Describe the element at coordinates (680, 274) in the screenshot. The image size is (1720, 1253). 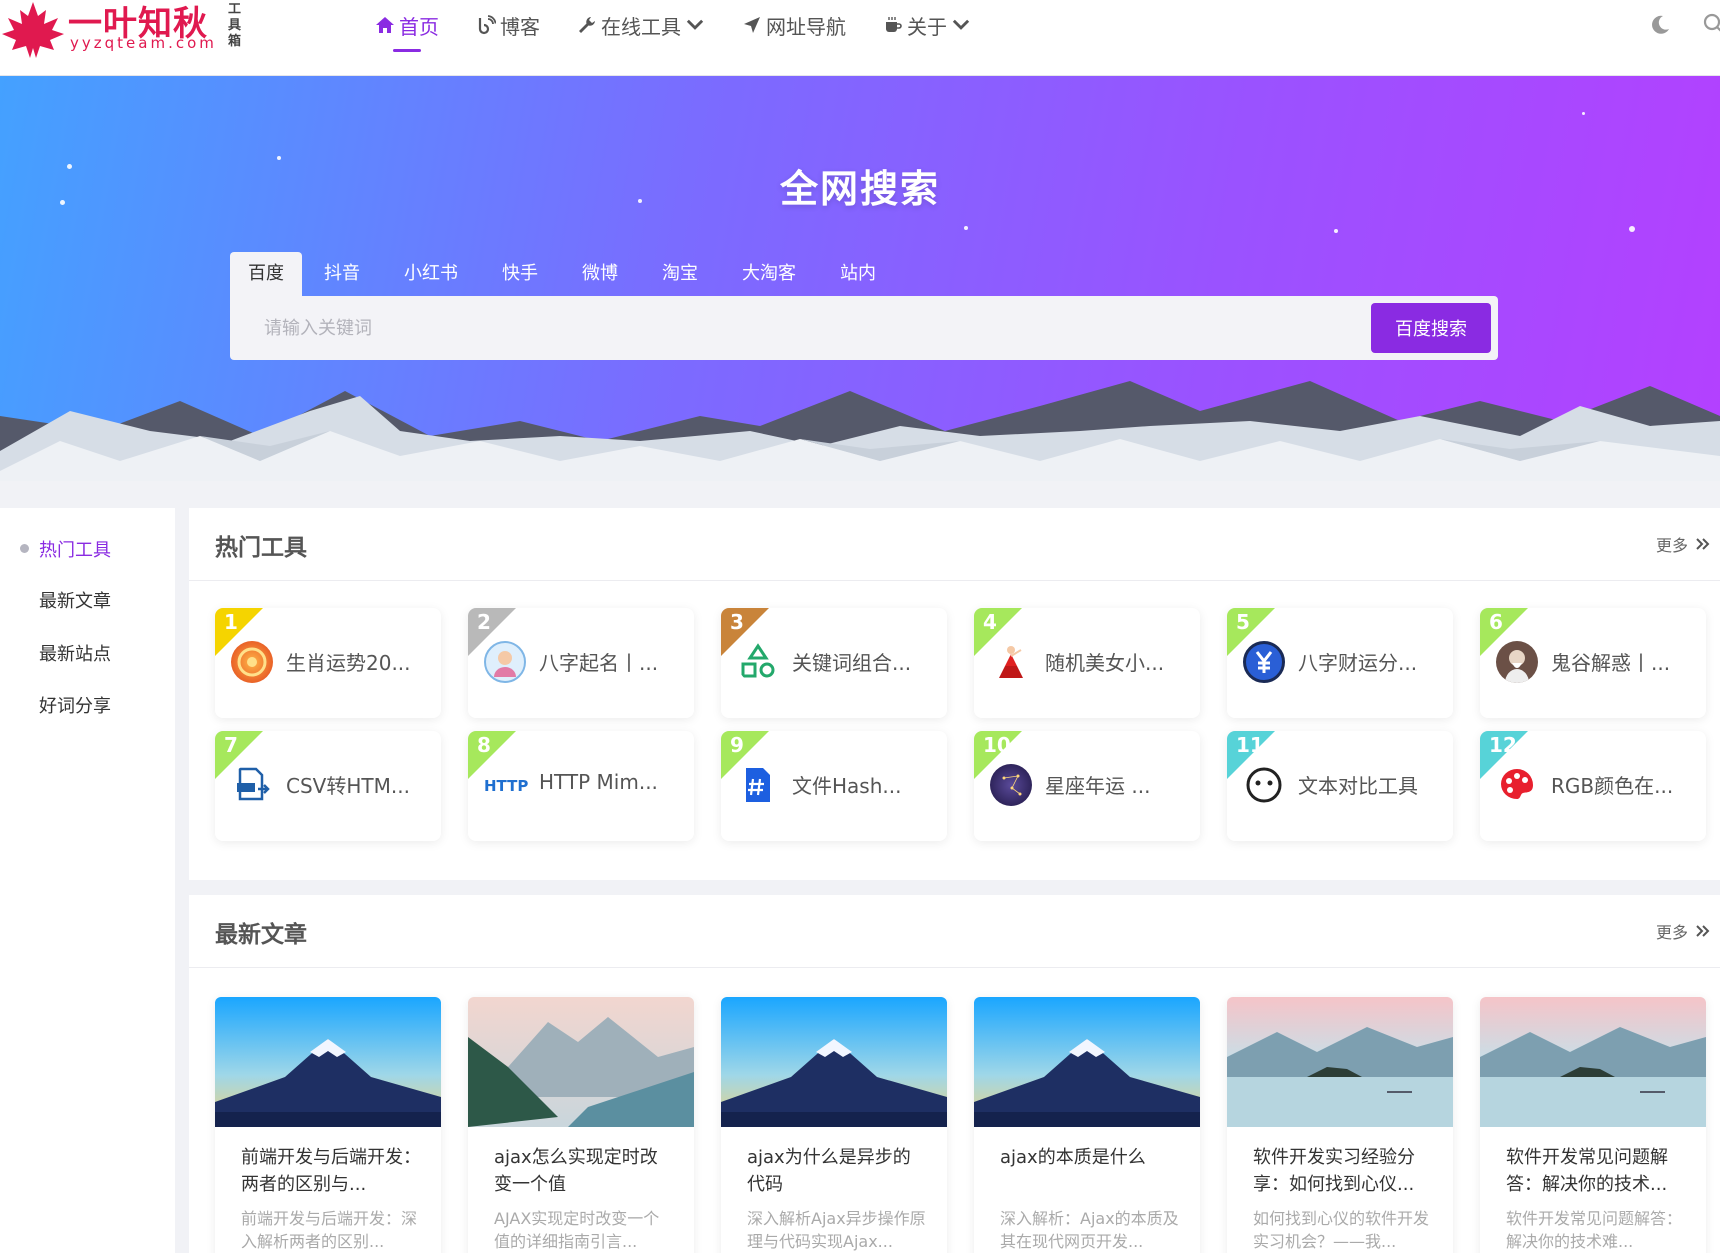
I see `tab-taobao: 淘宝` at that location.